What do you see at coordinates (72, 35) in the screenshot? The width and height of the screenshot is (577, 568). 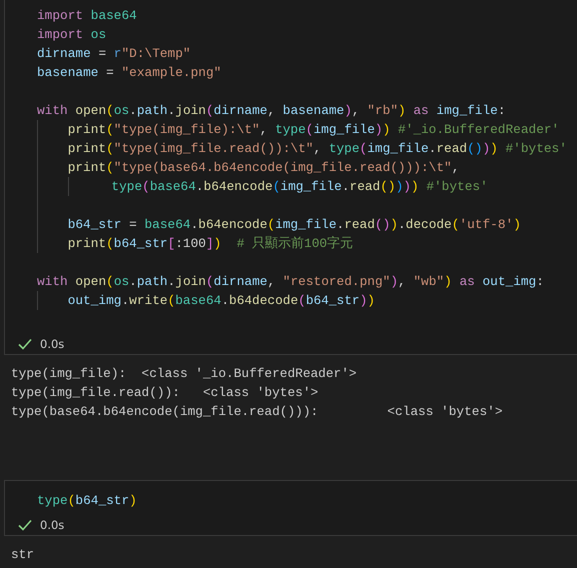 I see `code-line: import os` at bounding box center [72, 35].